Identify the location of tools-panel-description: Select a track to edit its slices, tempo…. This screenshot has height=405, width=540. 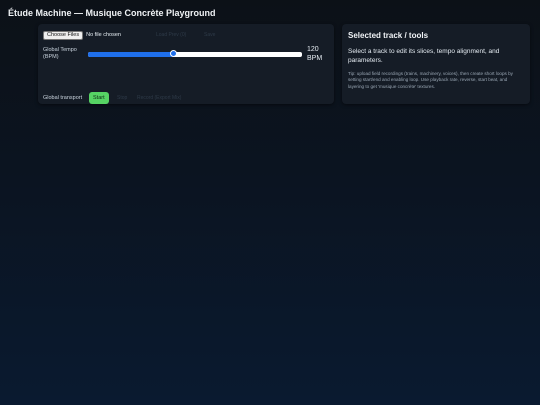
(424, 56).